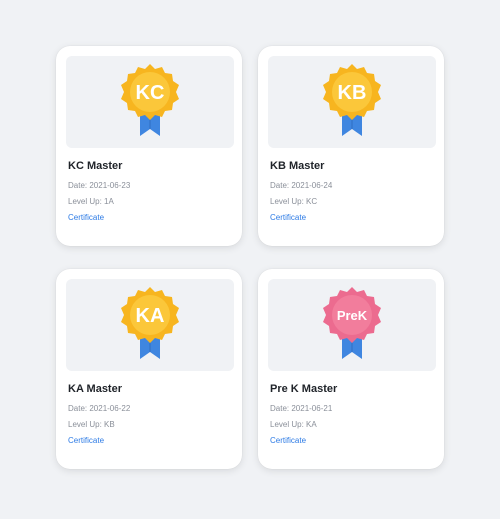  I want to click on medal-badge-icon: PreK, so click(352, 323).